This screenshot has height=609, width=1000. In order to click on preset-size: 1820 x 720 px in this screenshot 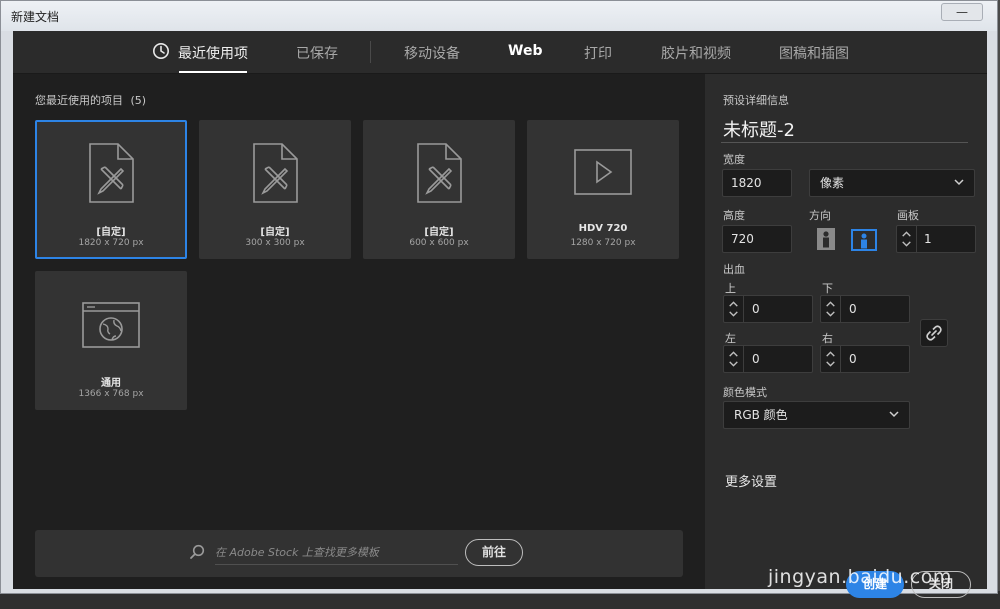, I will do `click(111, 243)`.